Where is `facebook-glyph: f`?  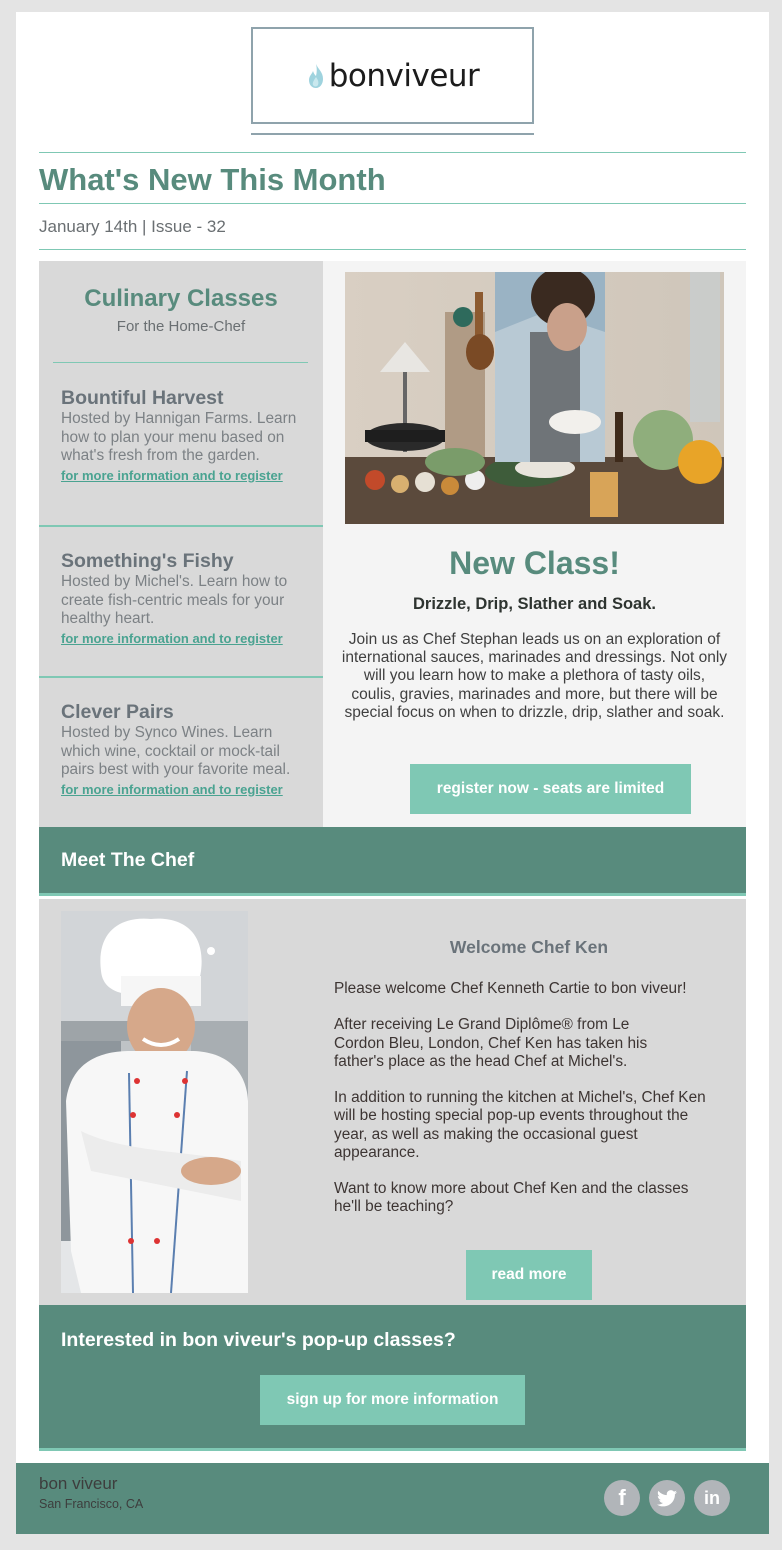 facebook-glyph: f is located at coordinates (622, 1497).